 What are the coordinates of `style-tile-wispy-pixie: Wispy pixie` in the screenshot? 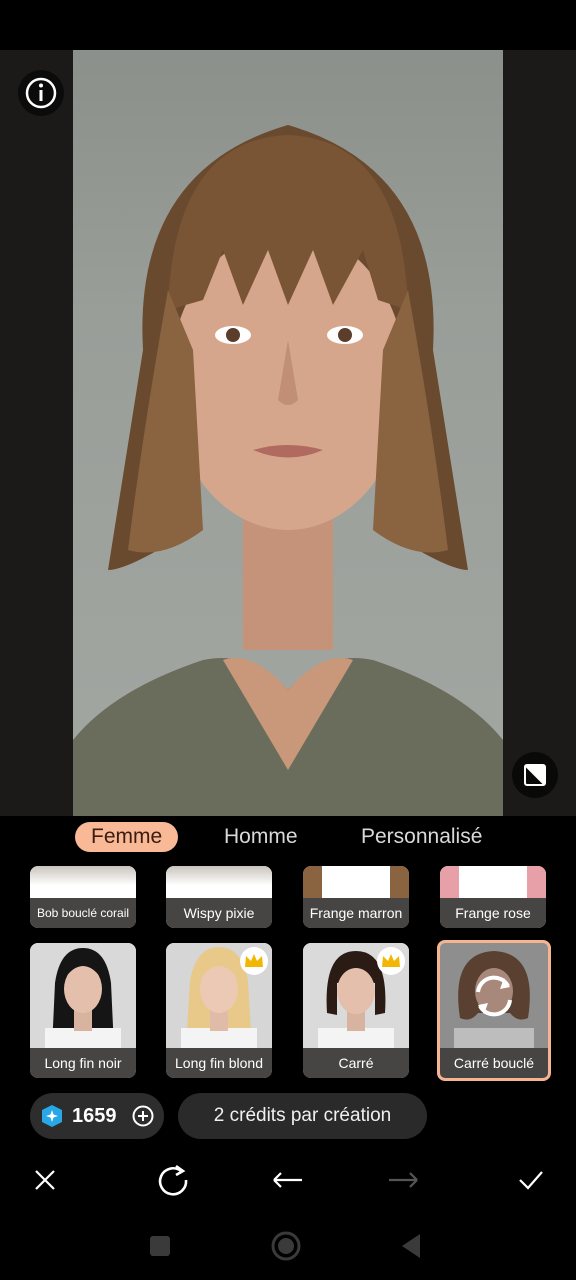 It's located at (219, 897).